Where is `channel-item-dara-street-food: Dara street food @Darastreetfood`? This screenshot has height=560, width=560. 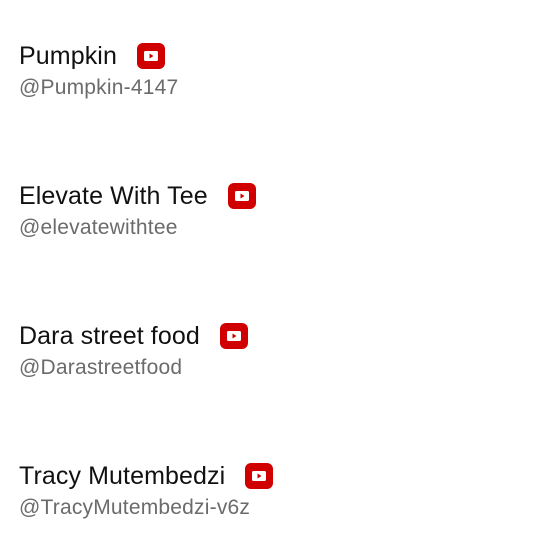 channel-item-dara-street-food: Dara street food @Darastreetfood is located at coordinates (279, 360).